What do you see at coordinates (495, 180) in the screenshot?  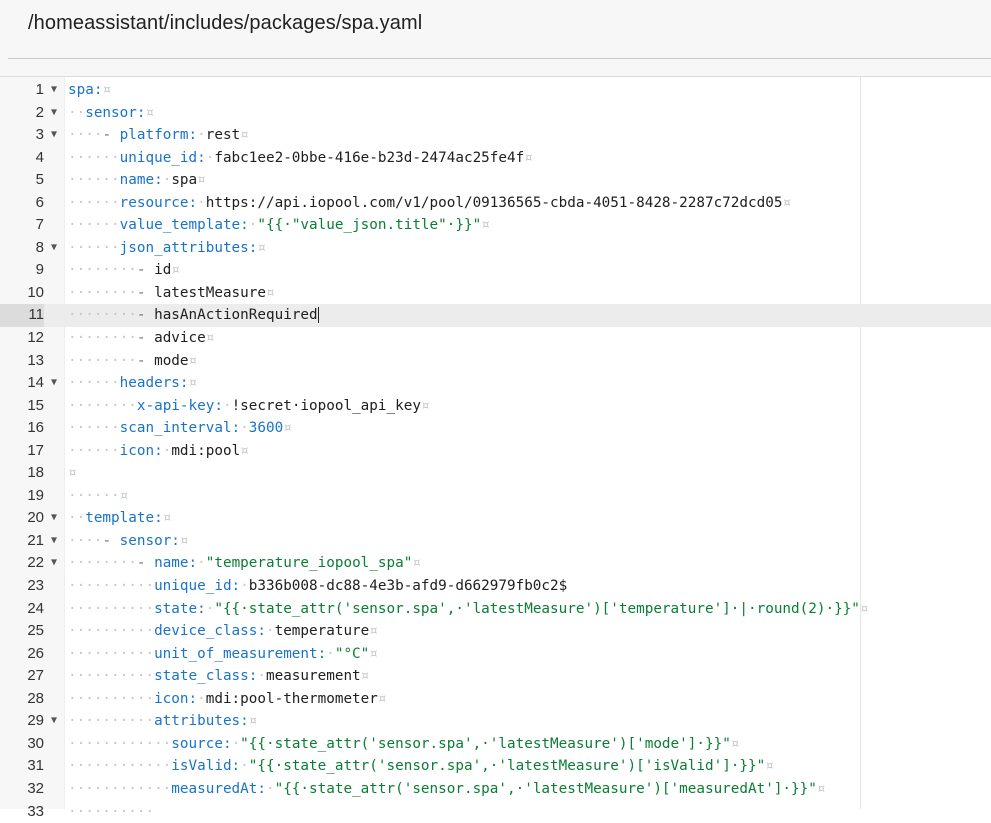 I see `code-line: 5······name:·spa¤` at bounding box center [495, 180].